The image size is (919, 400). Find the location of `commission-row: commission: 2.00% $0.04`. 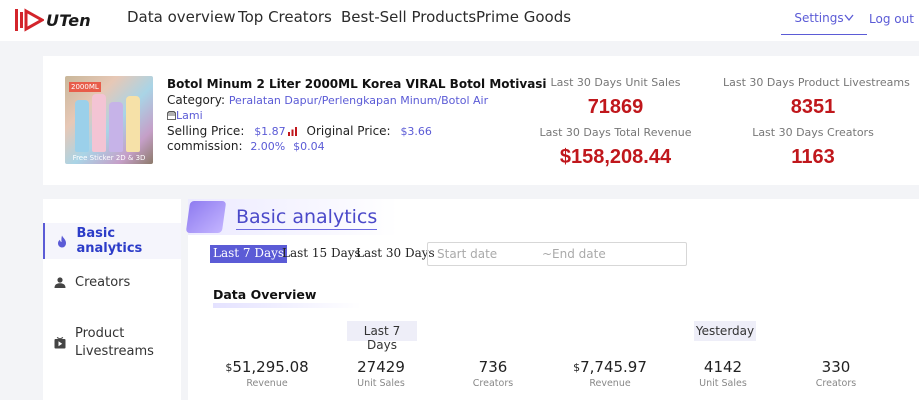

commission-row: commission: 2.00% $0.04 is located at coordinates (246, 146).